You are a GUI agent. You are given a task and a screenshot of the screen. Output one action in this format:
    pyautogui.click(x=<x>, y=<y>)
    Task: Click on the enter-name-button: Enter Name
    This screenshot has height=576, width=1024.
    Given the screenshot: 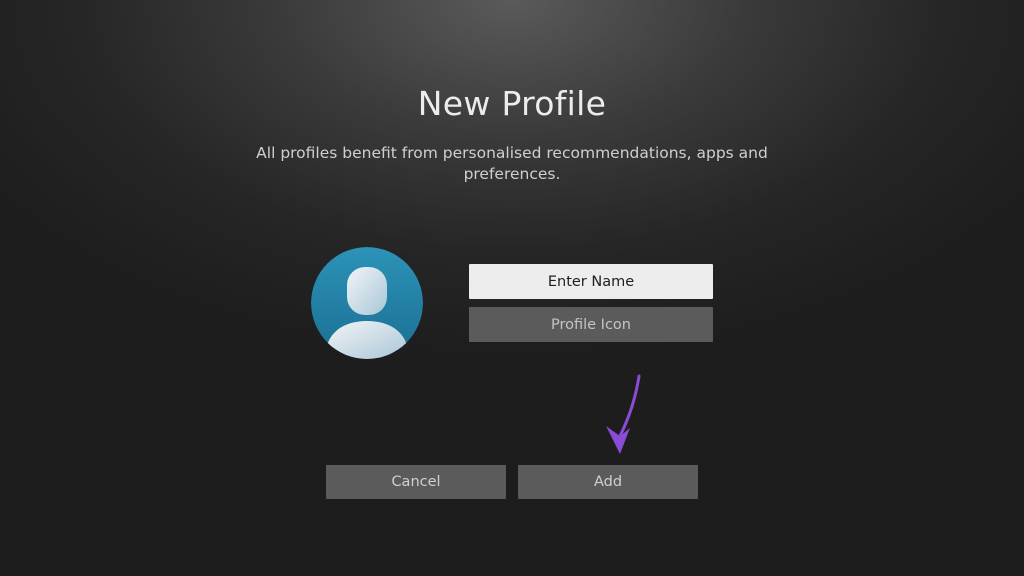 What is the action you would take?
    pyautogui.click(x=591, y=281)
    